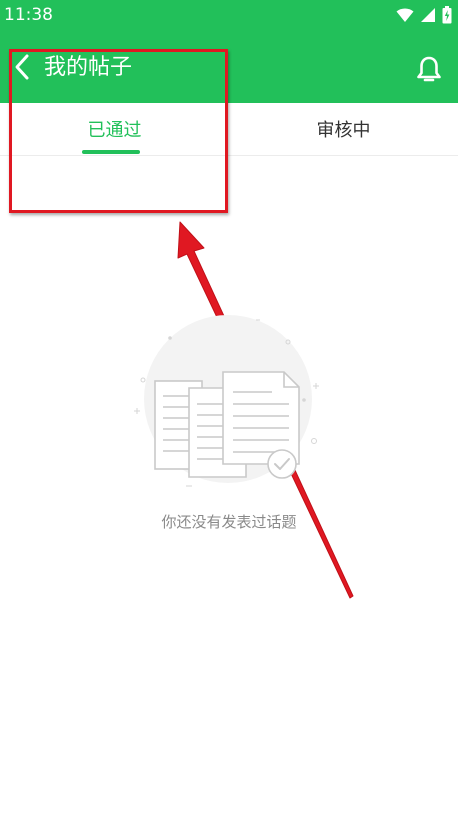  I want to click on cell-signal-icon, so click(428, 15).